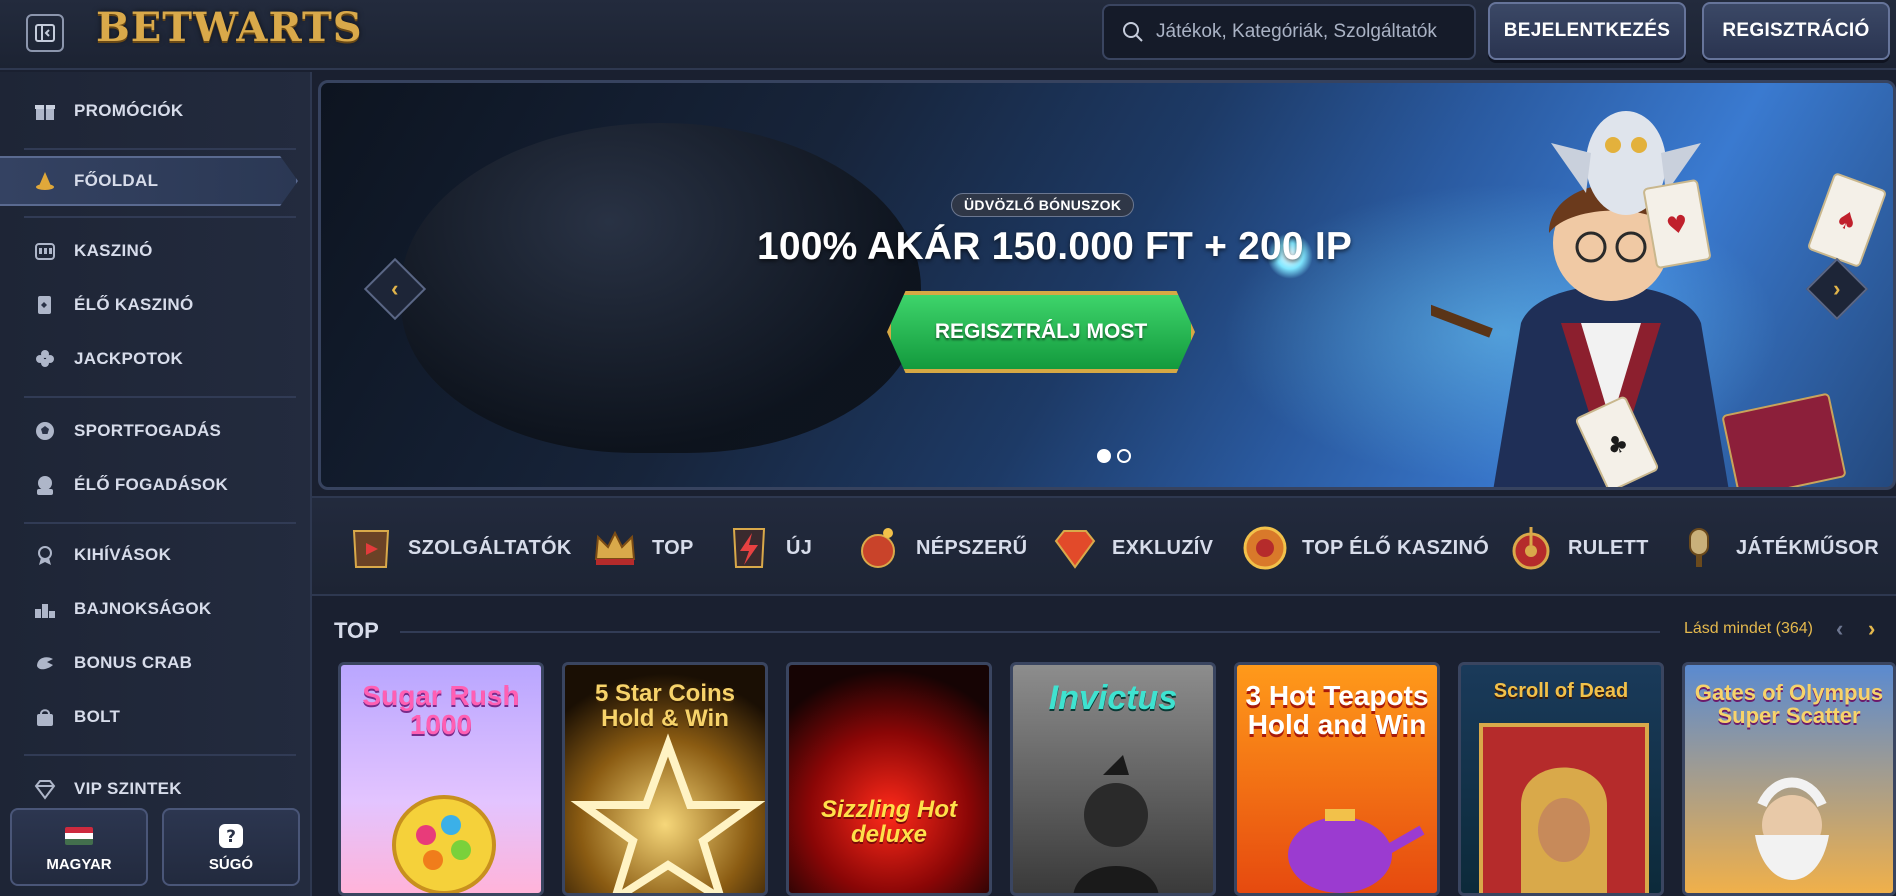 The image size is (1896, 896). I want to click on teapot-art, so click(1356, 851).